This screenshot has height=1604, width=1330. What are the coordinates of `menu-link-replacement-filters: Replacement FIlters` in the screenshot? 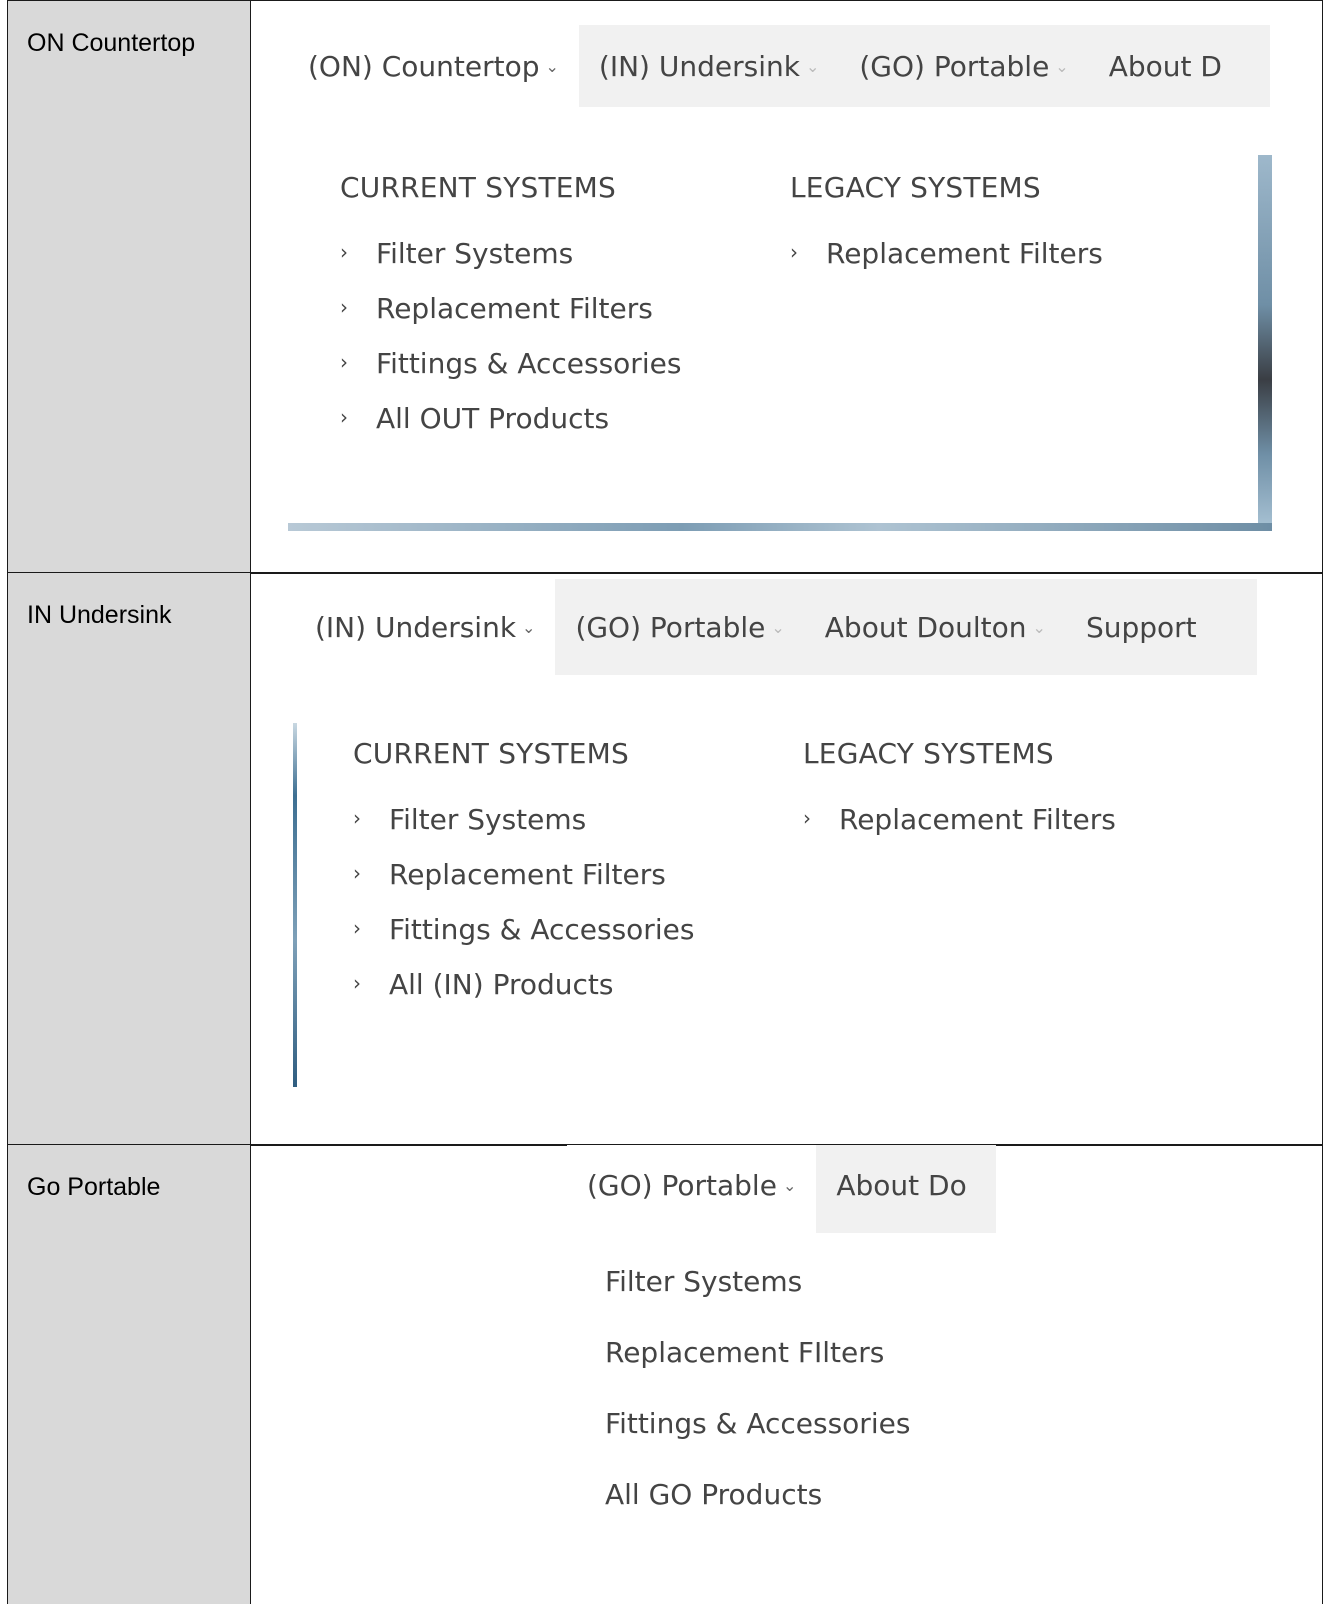 It's located at (744, 1352).